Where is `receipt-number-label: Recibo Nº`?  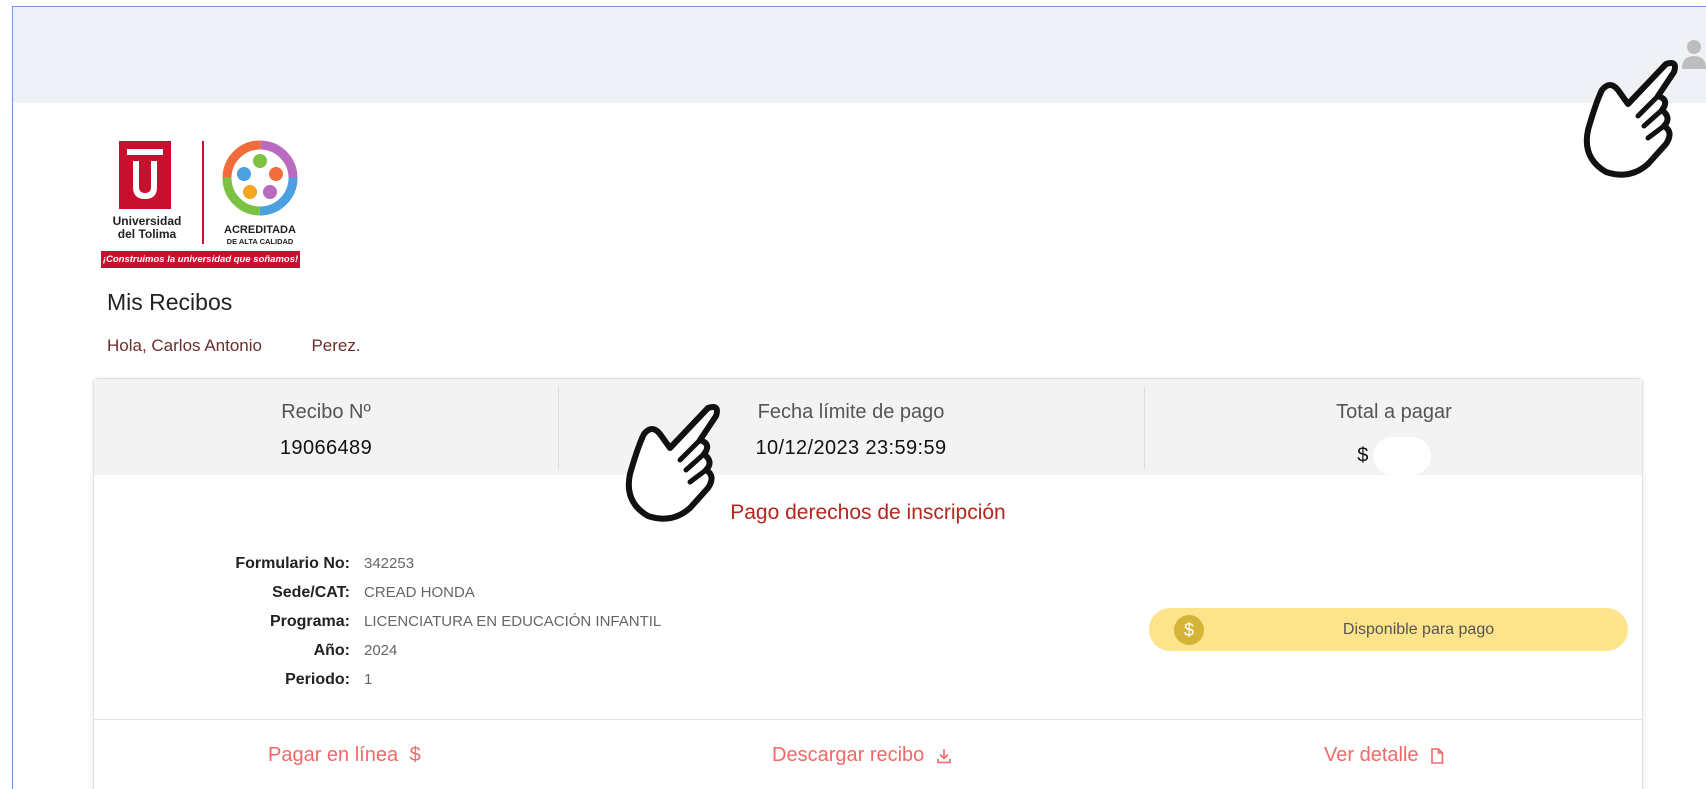
receipt-number-label: Recibo Nº is located at coordinates (326, 412).